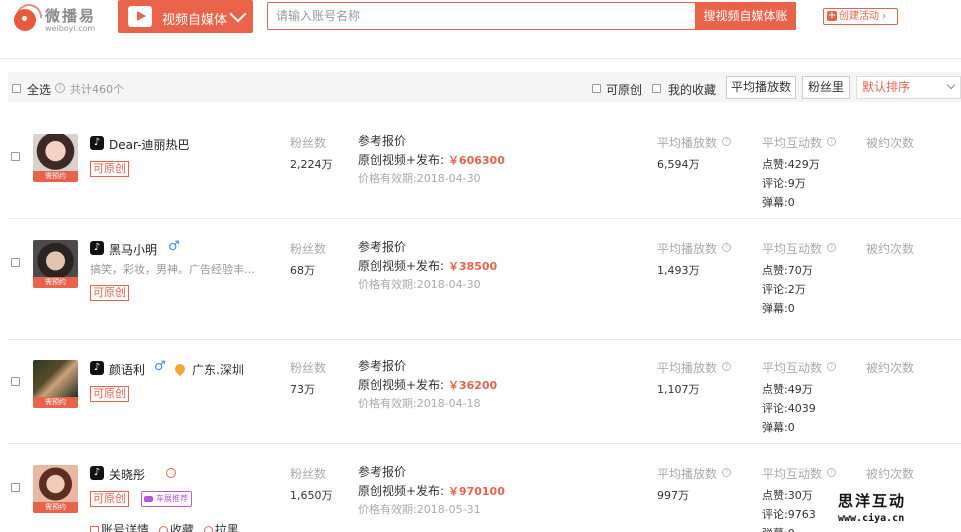  What do you see at coordinates (673, 495) in the screenshot?
I see `avg-play-value: 997万` at bounding box center [673, 495].